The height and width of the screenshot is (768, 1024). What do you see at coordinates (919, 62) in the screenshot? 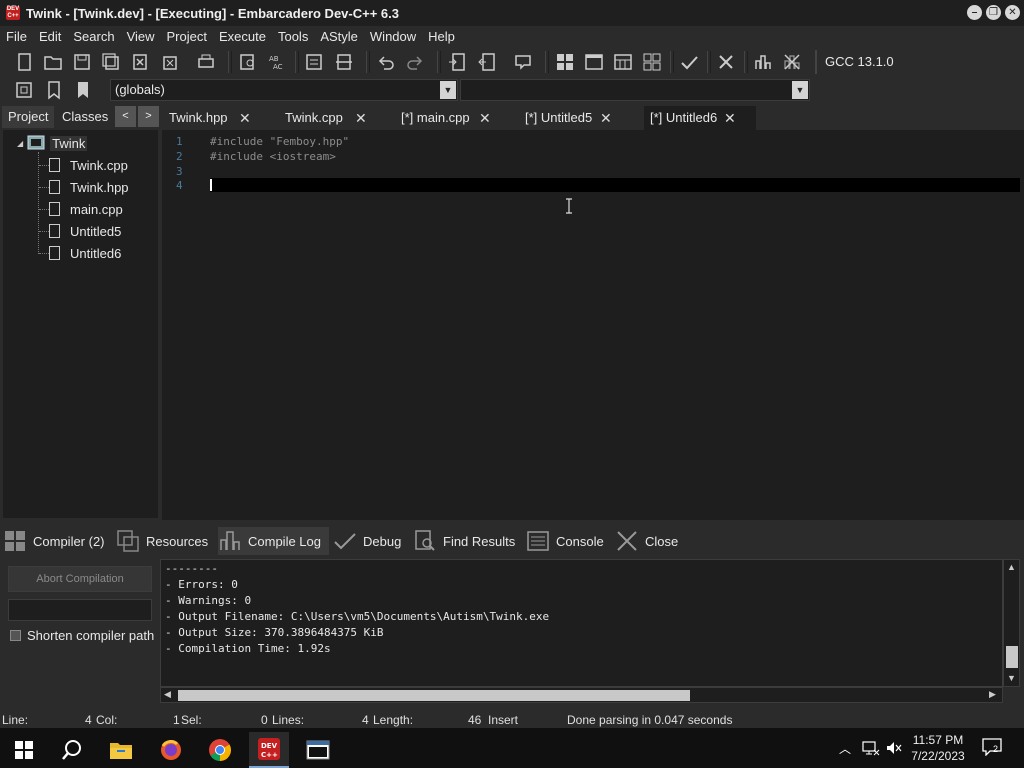
I see `compiler-set-select: GCC 13.1.0` at bounding box center [919, 62].